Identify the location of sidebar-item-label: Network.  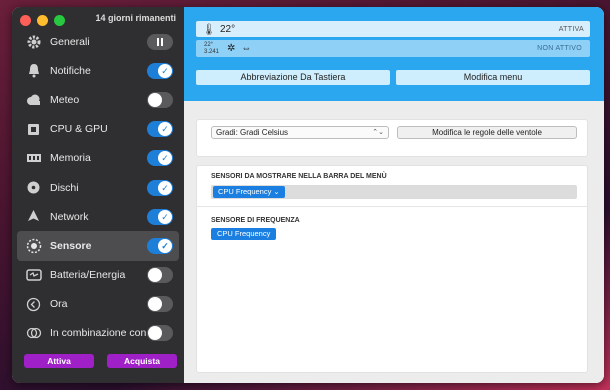
(69, 216).